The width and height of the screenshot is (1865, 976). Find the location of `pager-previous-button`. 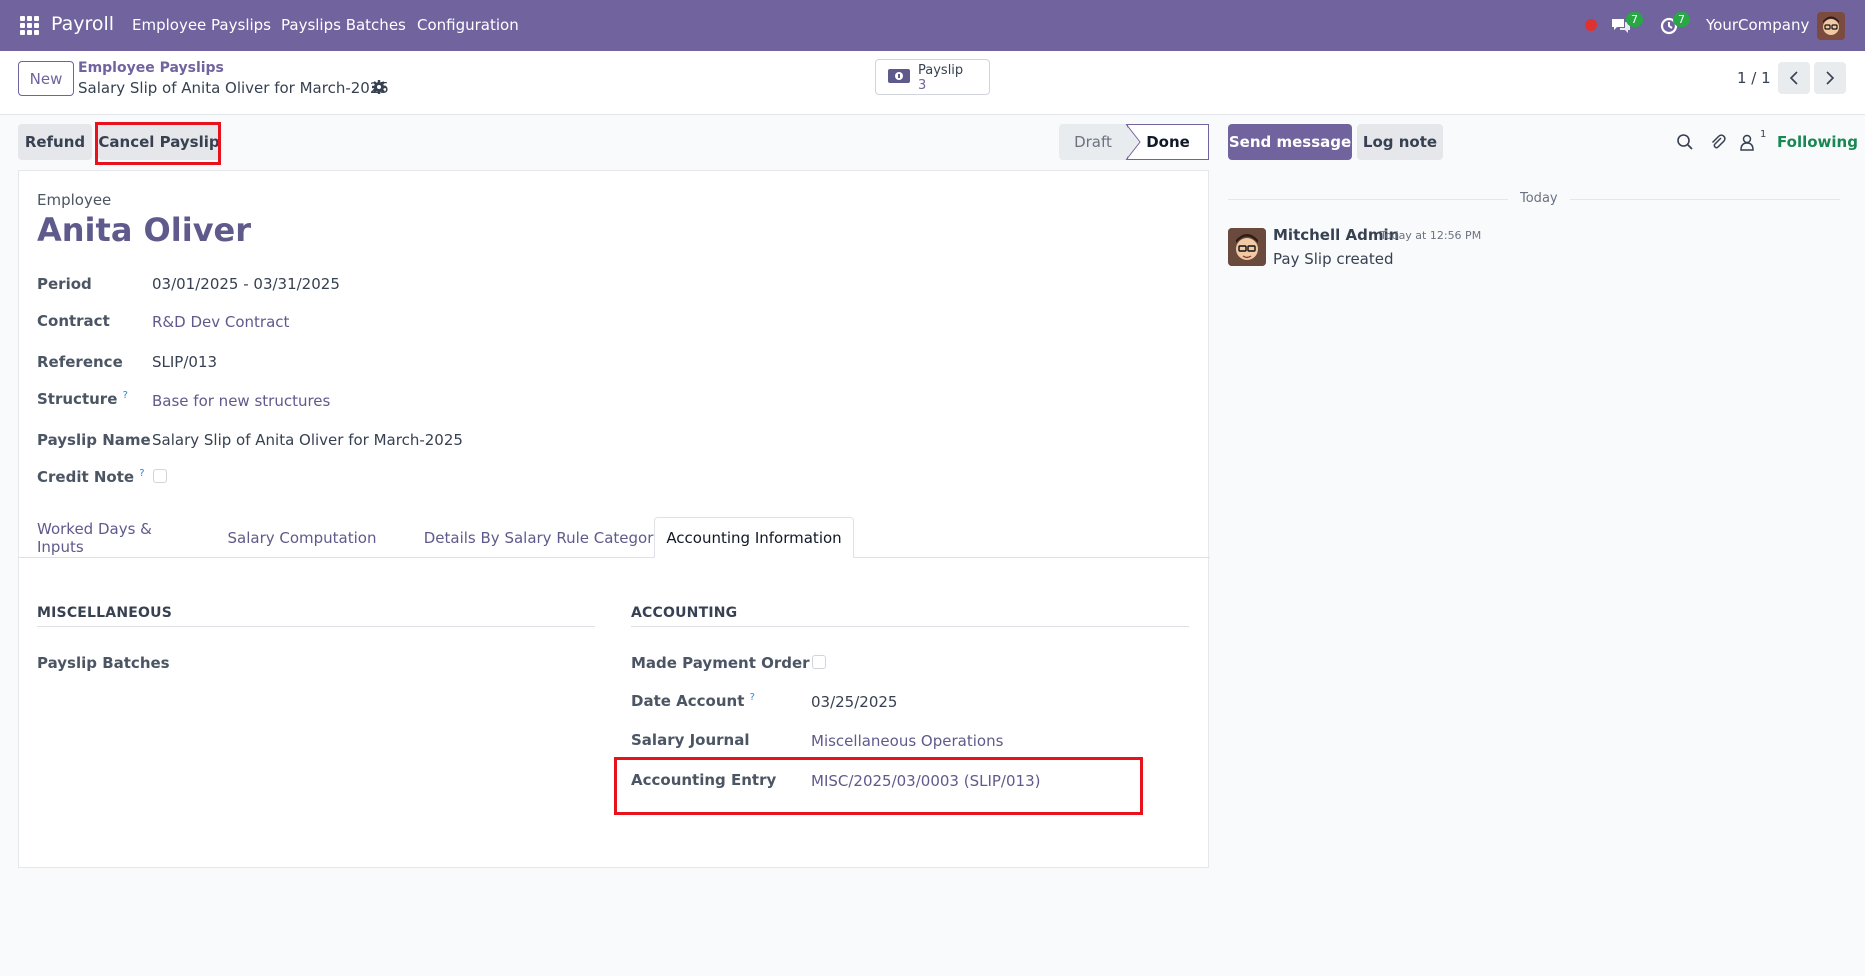

pager-previous-button is located at coordinates (1794, 78).